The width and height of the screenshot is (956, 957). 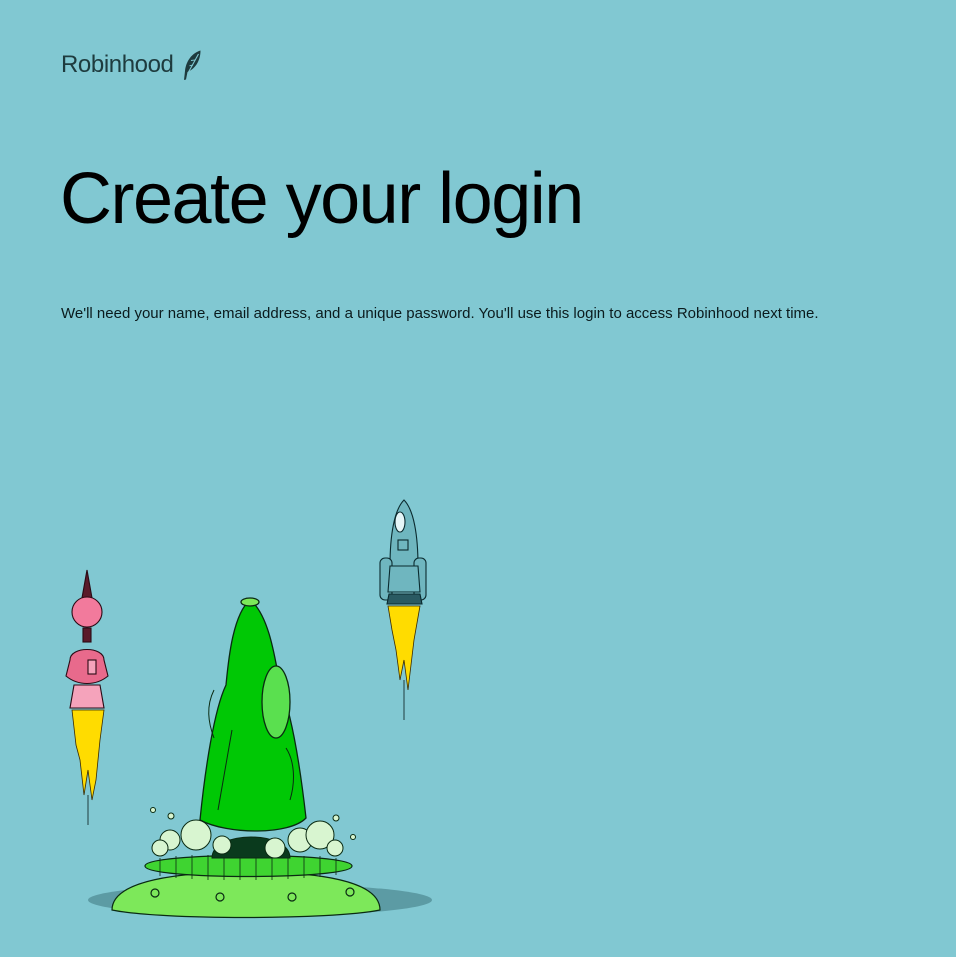 I want to click on main-rocket, so click(x=253, y=714).